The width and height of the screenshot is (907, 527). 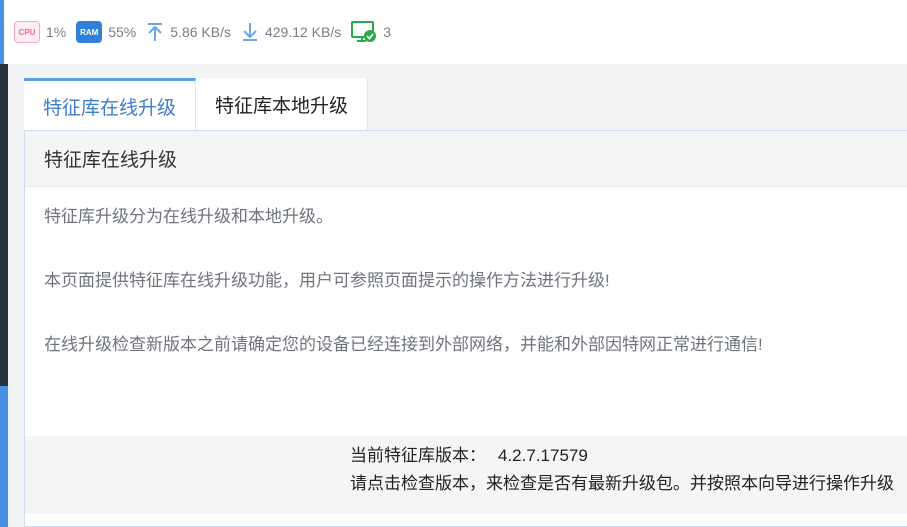 I want to click on upload-speed: 5.86 KB/s, so click(x=188, y=32).